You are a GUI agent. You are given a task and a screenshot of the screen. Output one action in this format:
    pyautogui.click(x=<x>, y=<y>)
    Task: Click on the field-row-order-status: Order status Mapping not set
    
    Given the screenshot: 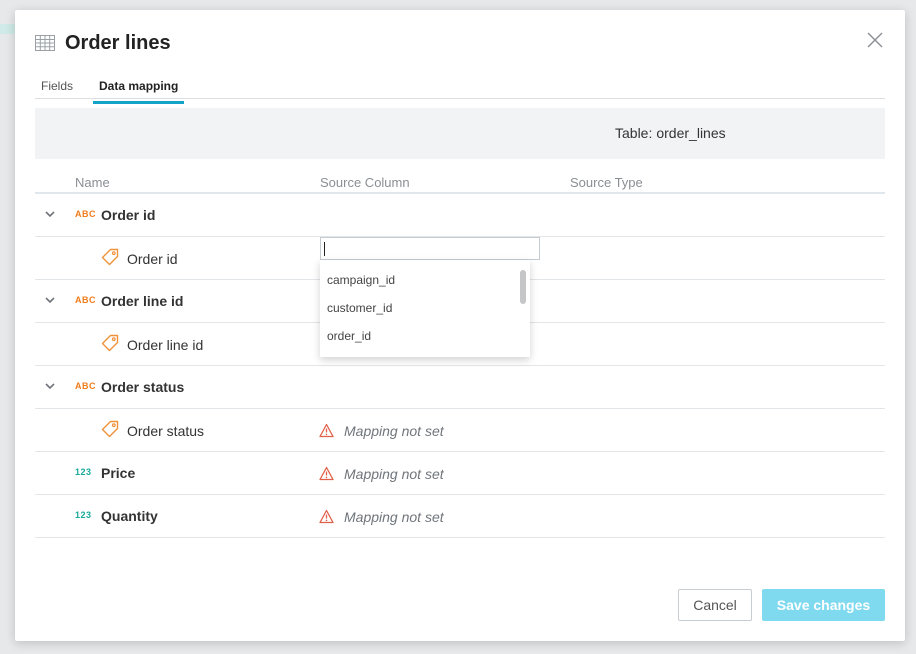 What is the action you would take?
    pyautogui.click(x=460, y=430)
    